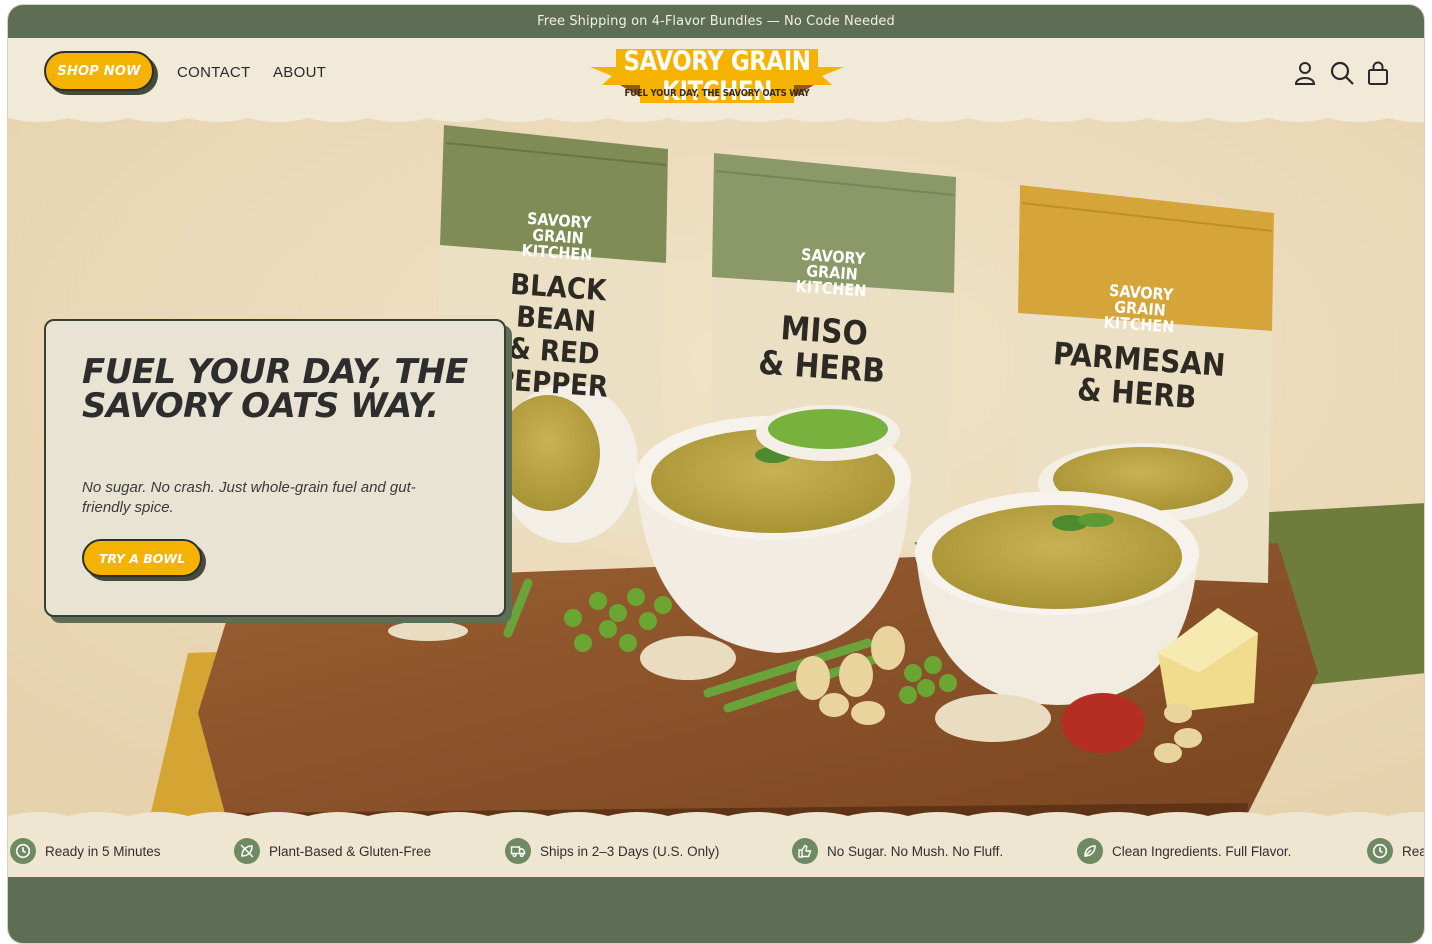 The height and width of the screenshot is (944, 1432). What do you see at coordinates (1342, 73) in the screenshot?
I see `search-icon` at bounding box center [1342, 73].